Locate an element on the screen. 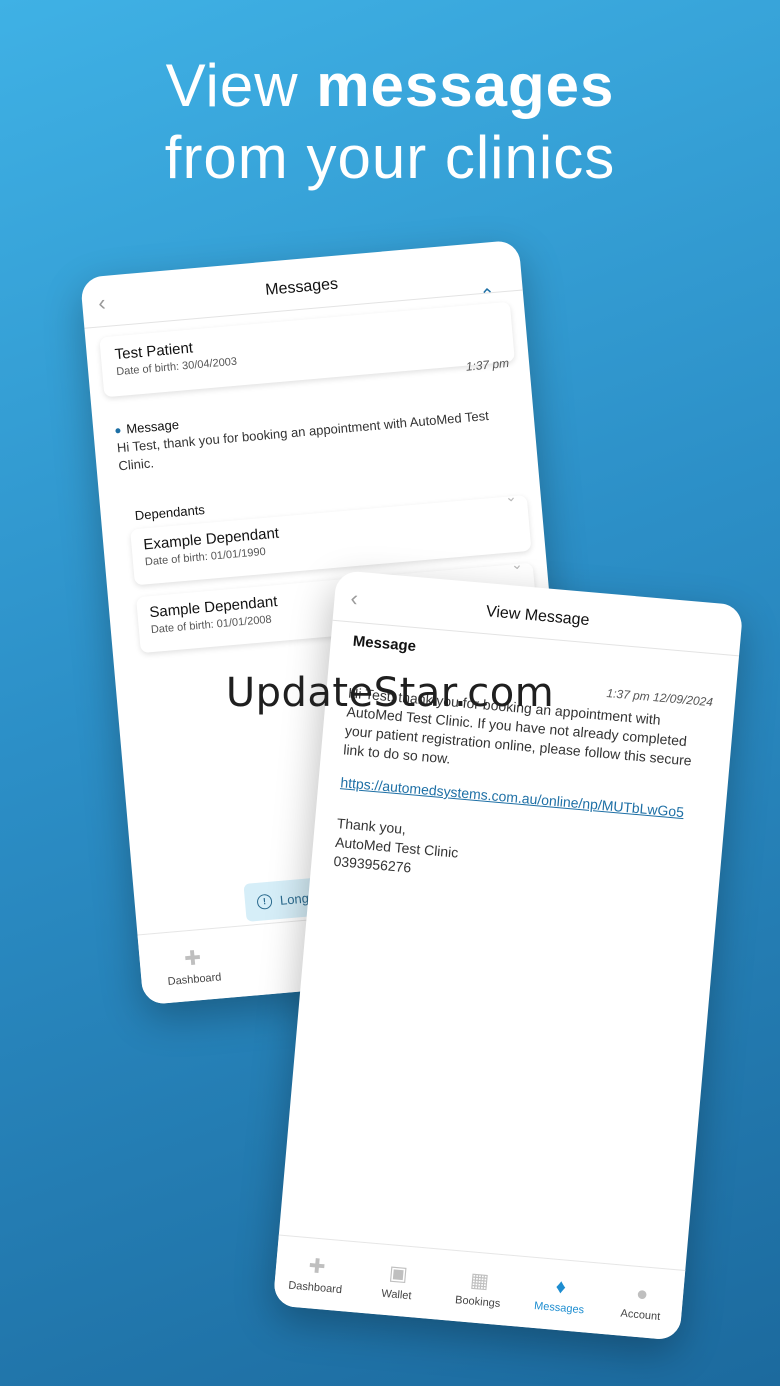 The image size is (780, 1386). person-icon: ● is located at coordinates (642, 1294).